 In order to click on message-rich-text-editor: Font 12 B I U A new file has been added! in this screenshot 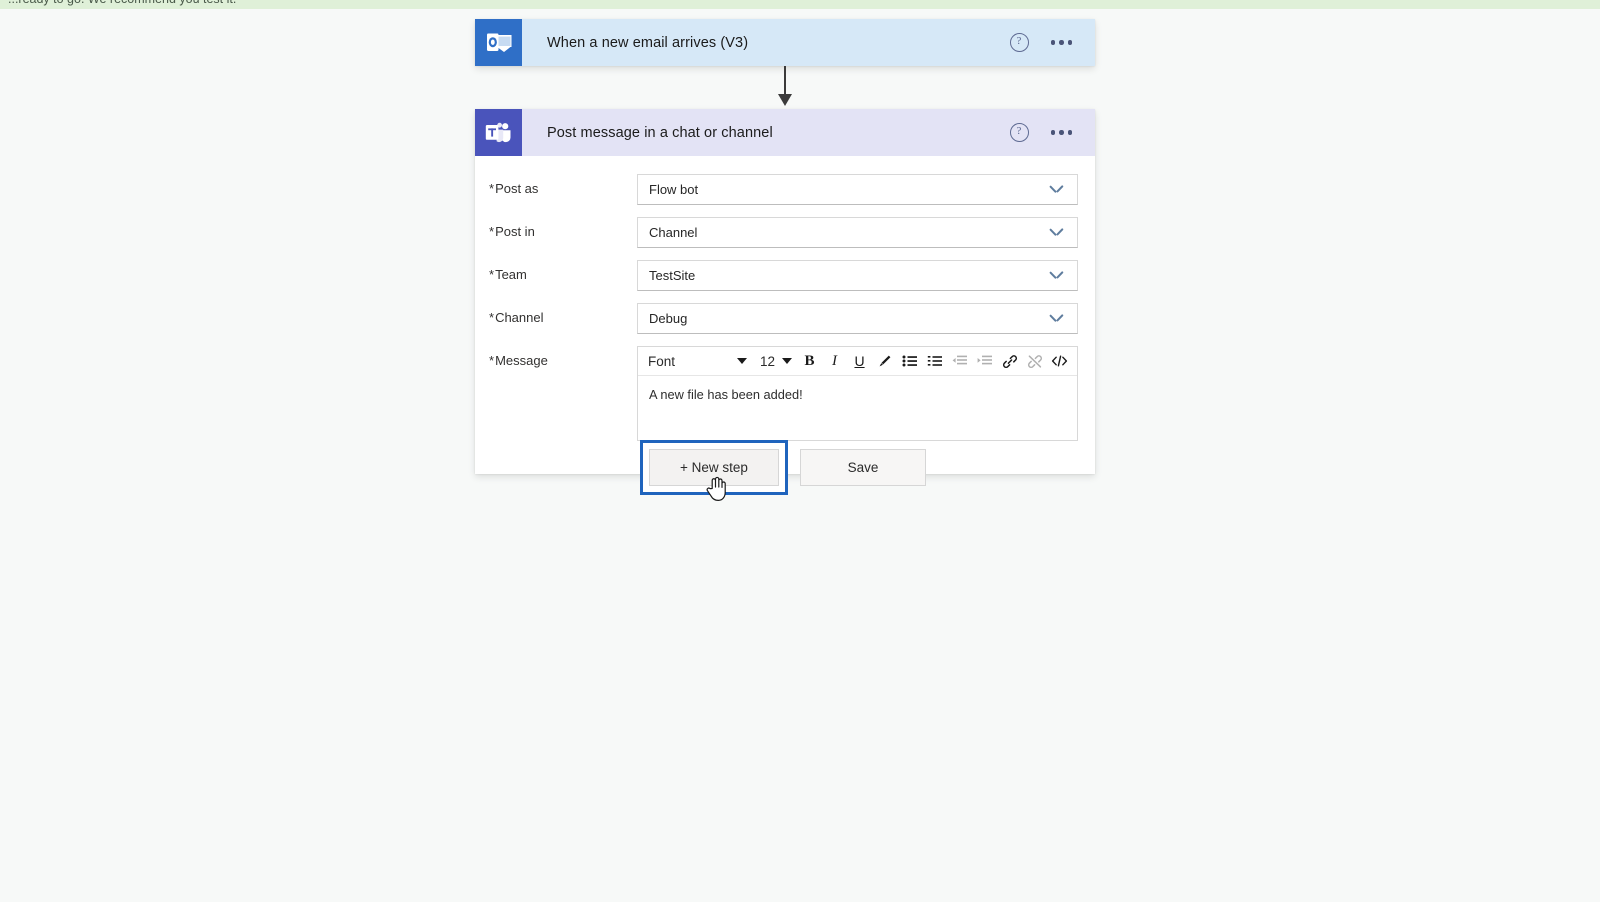, I will do `click(857, 393)`.